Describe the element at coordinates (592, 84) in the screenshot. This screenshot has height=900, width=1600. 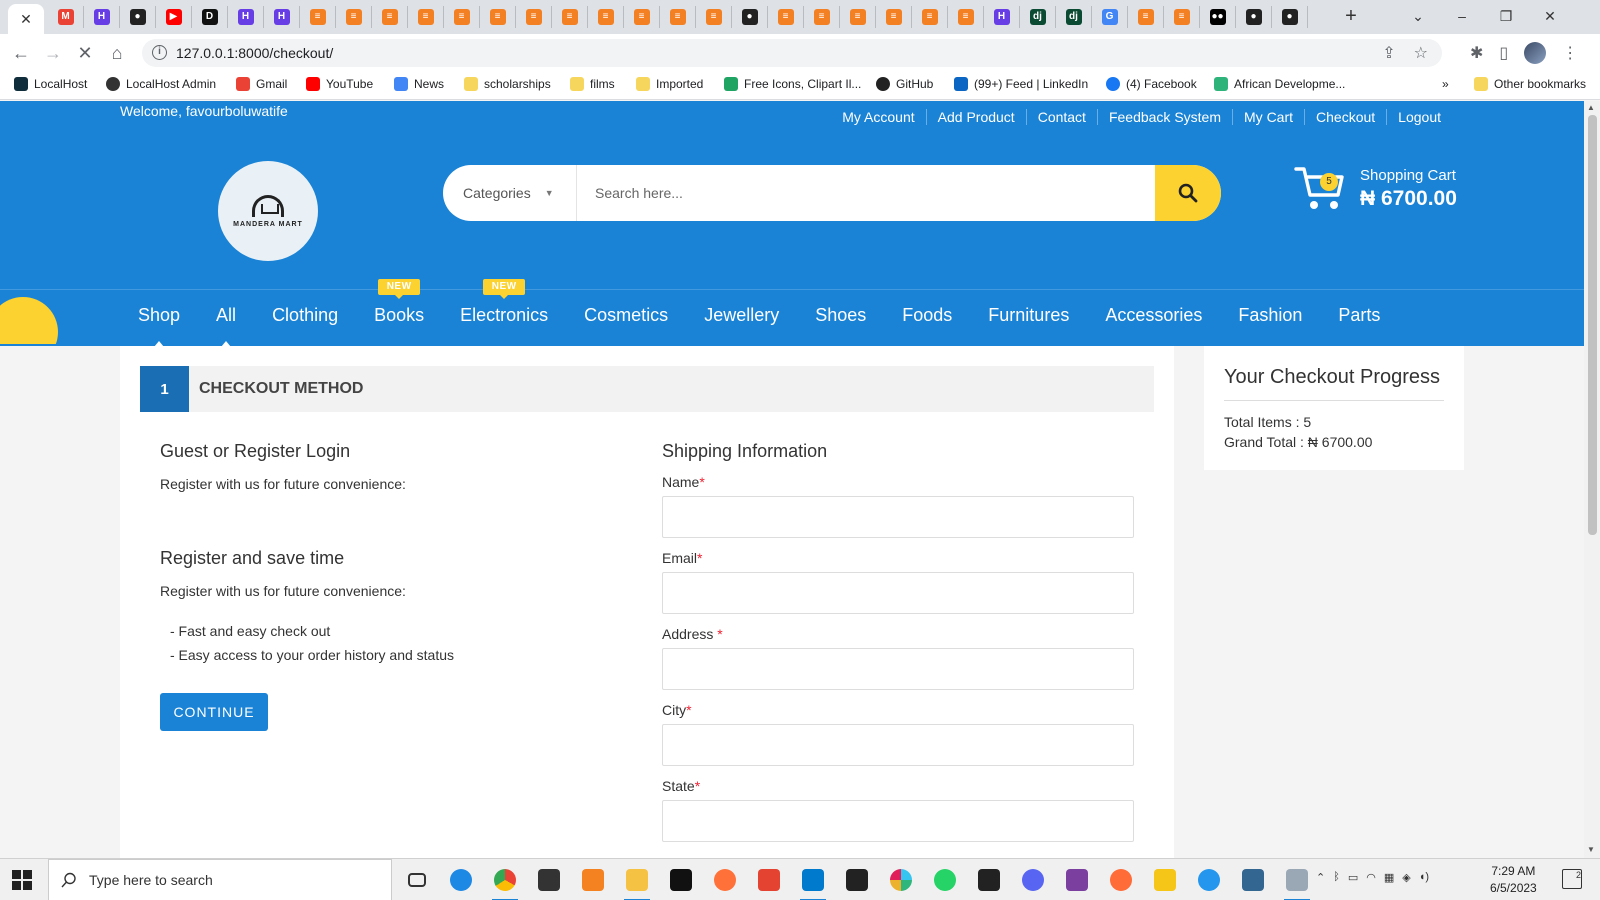
I see `bookmark-folder-films: films` at that location.